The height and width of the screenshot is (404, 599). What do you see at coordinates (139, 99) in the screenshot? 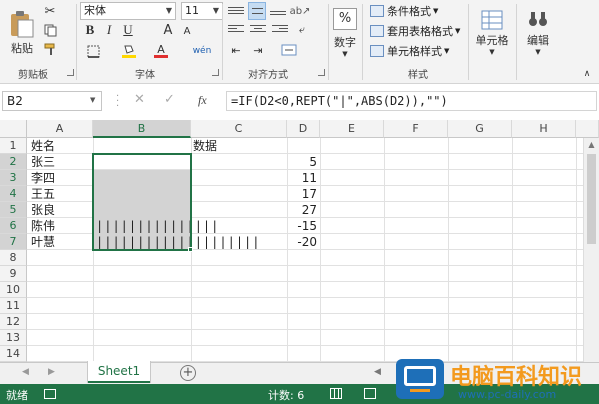
I see `cancel-icon: ✕` at bounding box center [139, 99].